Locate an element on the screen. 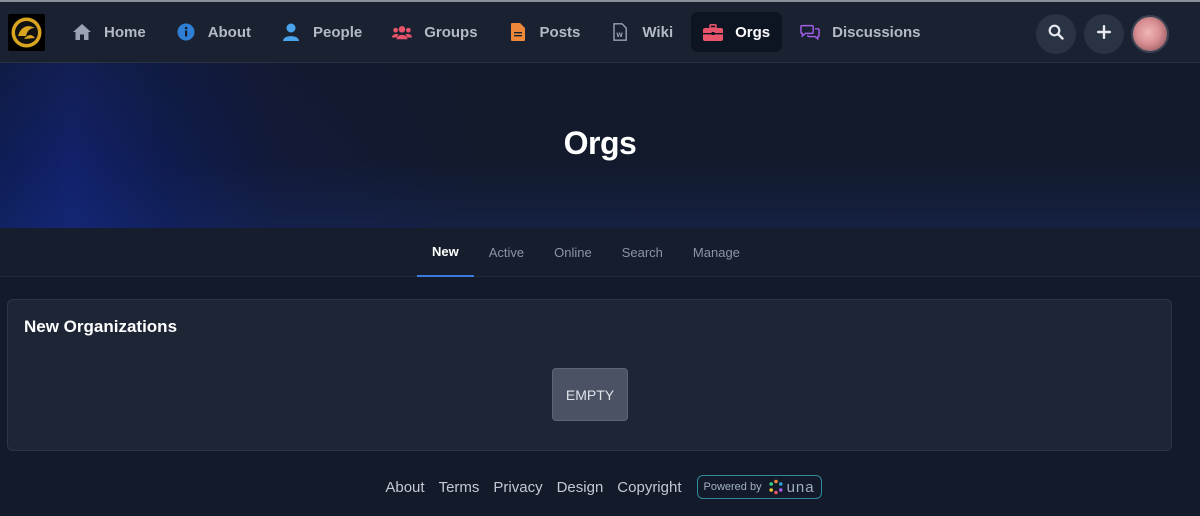 The width and height of the screenshot is (1200, 516). empty-placeholder: EMPTY is located at coordinates (590, 394).